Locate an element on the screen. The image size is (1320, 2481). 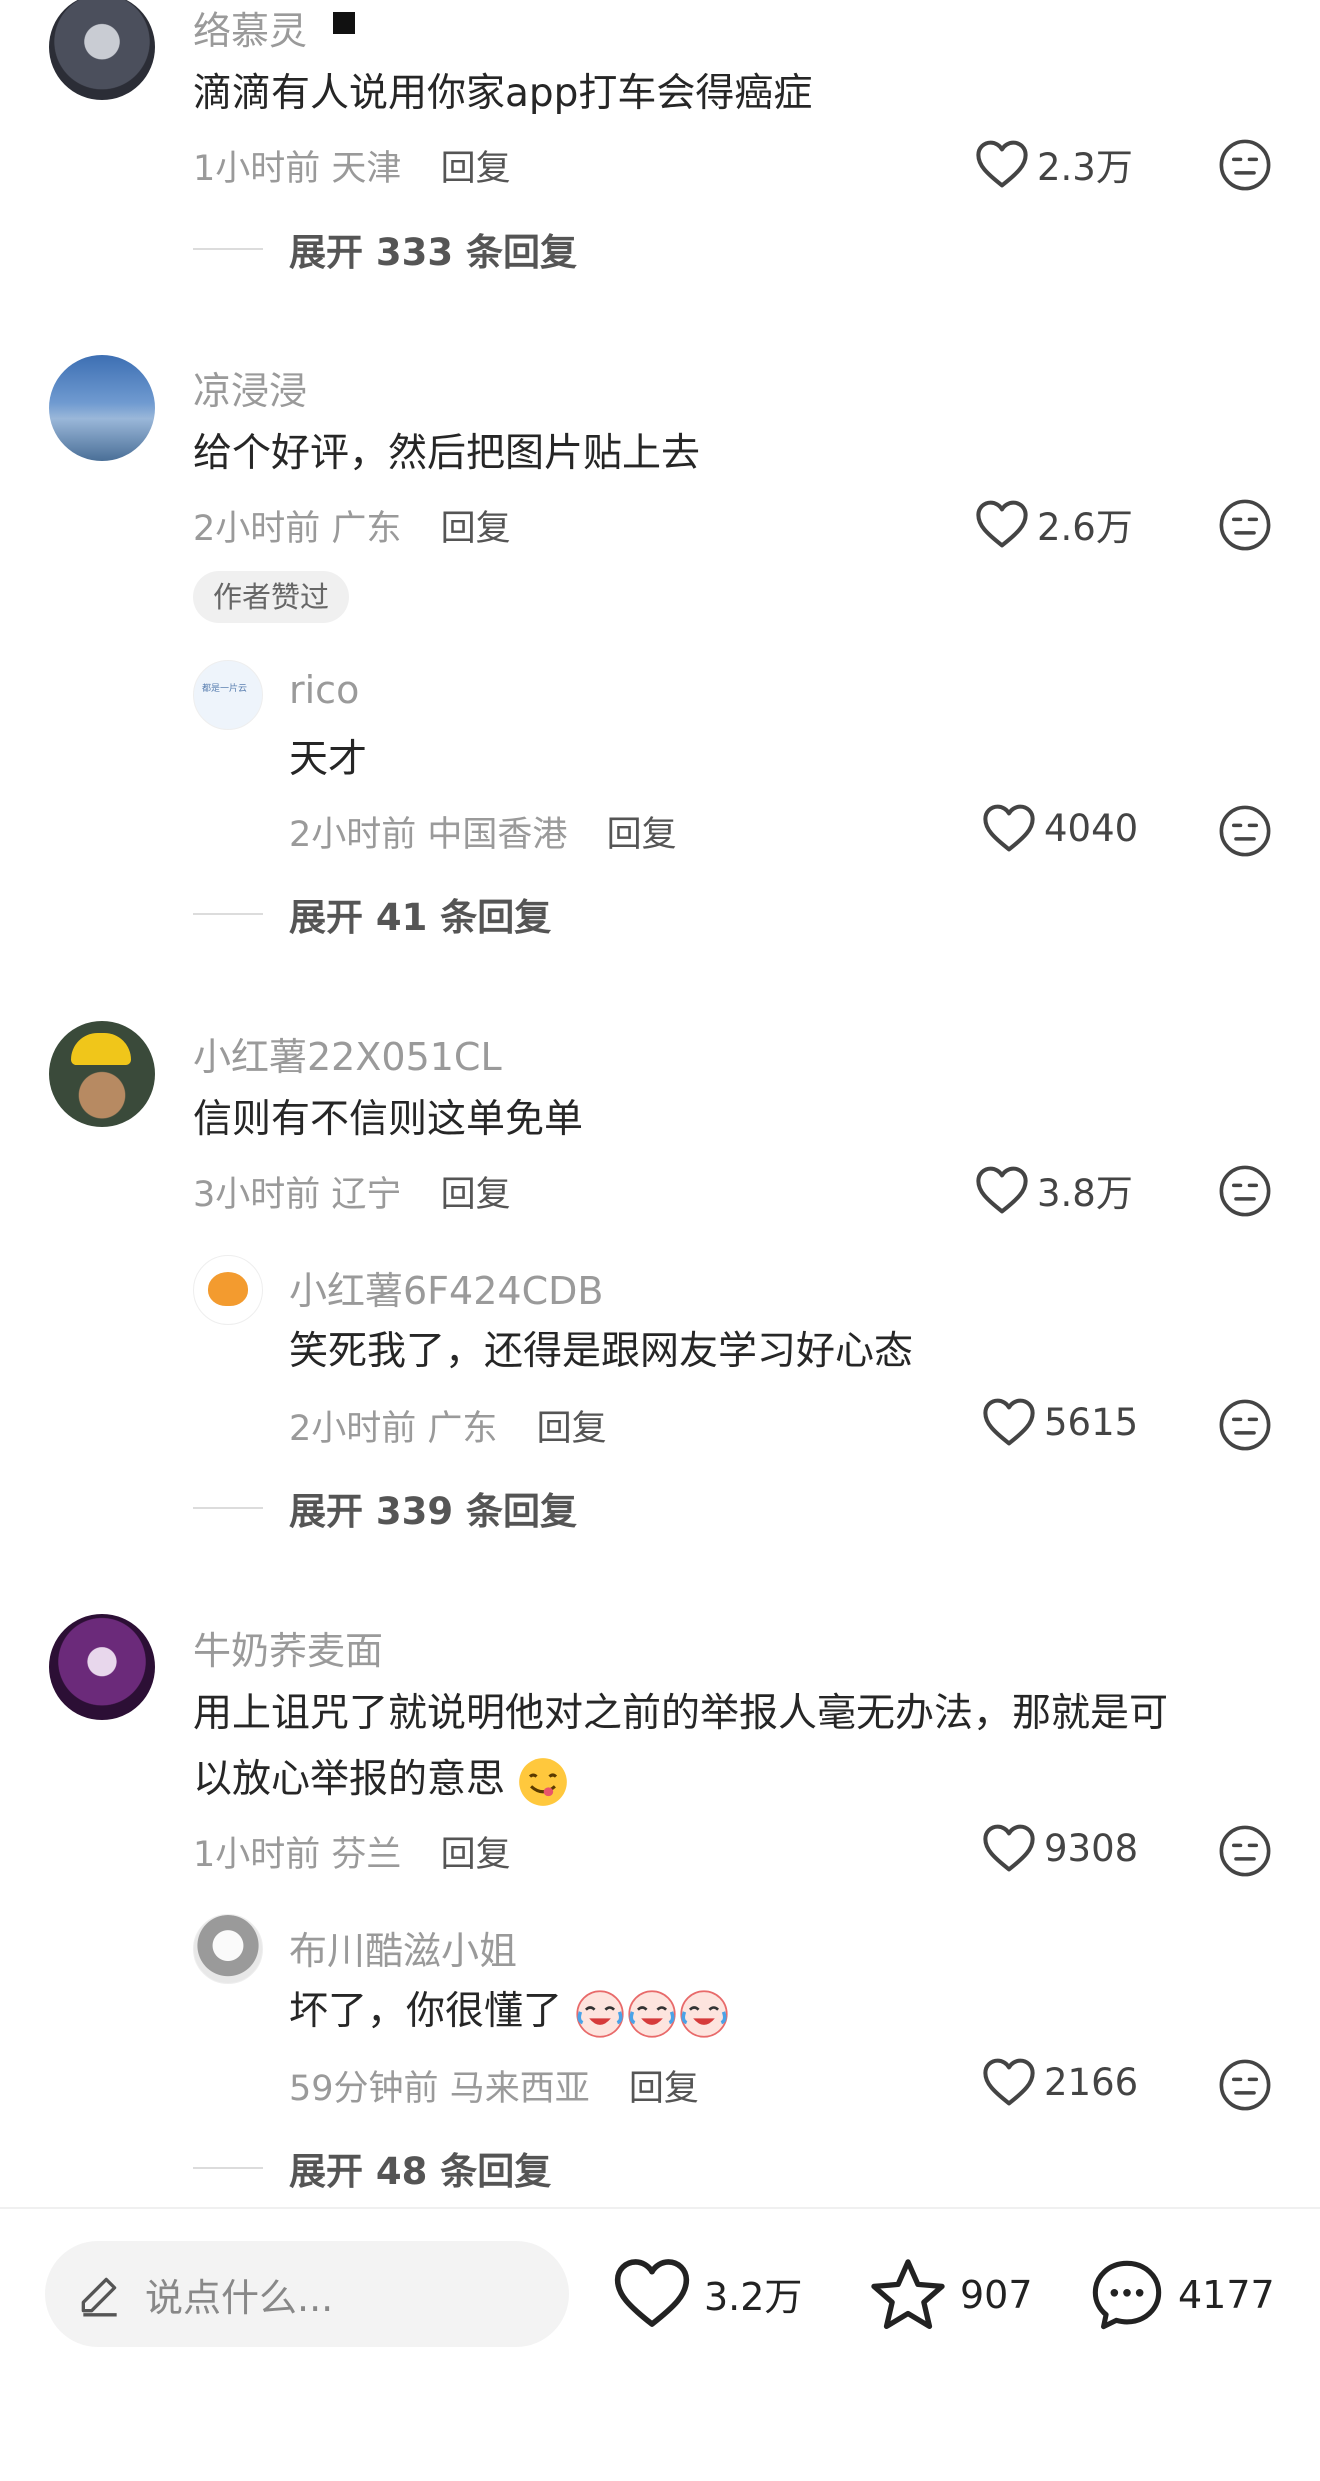
reply-username: 布川酷滋小姐 is located at coordinates (403, 1947).